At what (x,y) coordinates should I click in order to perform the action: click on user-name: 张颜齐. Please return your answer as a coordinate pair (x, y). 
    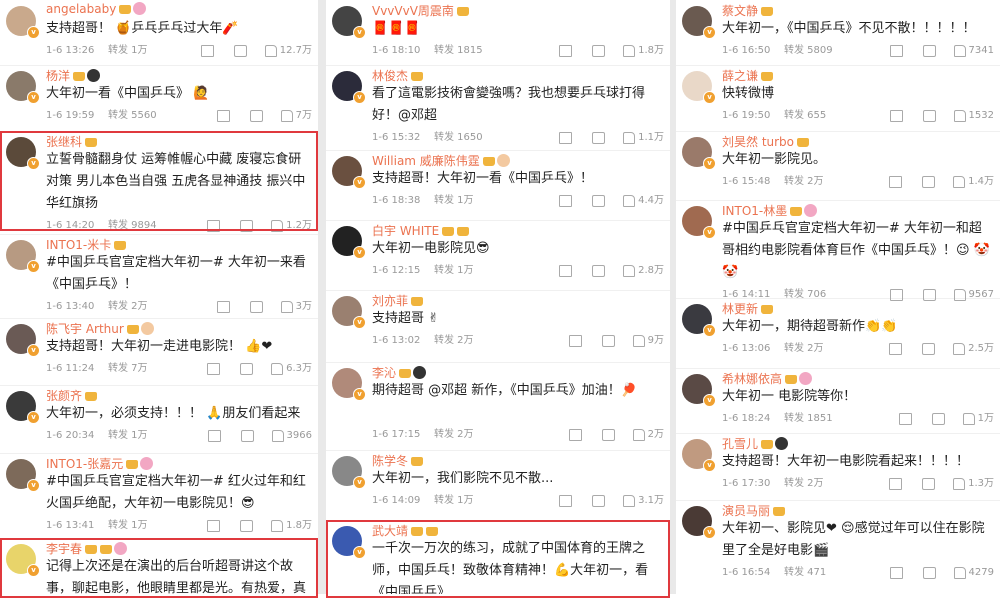
    Looking at the image, I should click on (72, 395).